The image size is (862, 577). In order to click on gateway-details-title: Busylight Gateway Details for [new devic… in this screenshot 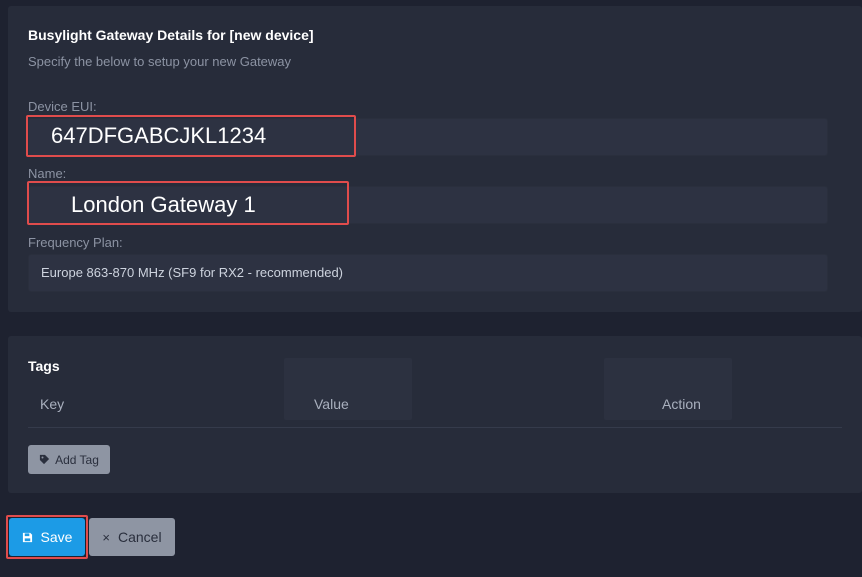, I will do `click(171, 35)`.